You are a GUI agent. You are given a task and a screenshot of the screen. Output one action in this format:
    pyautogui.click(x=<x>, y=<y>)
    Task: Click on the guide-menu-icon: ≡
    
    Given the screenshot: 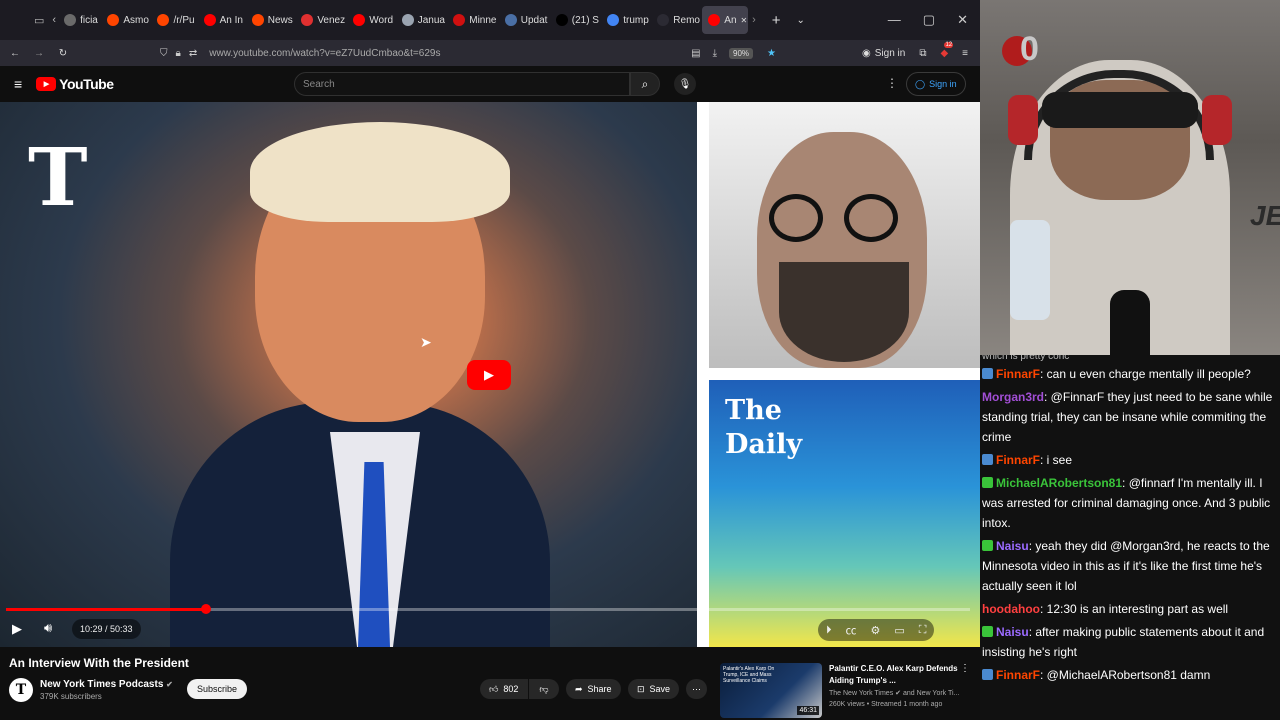 What is the action you would take?
    pyautogui.click(x=18, y=84)
    